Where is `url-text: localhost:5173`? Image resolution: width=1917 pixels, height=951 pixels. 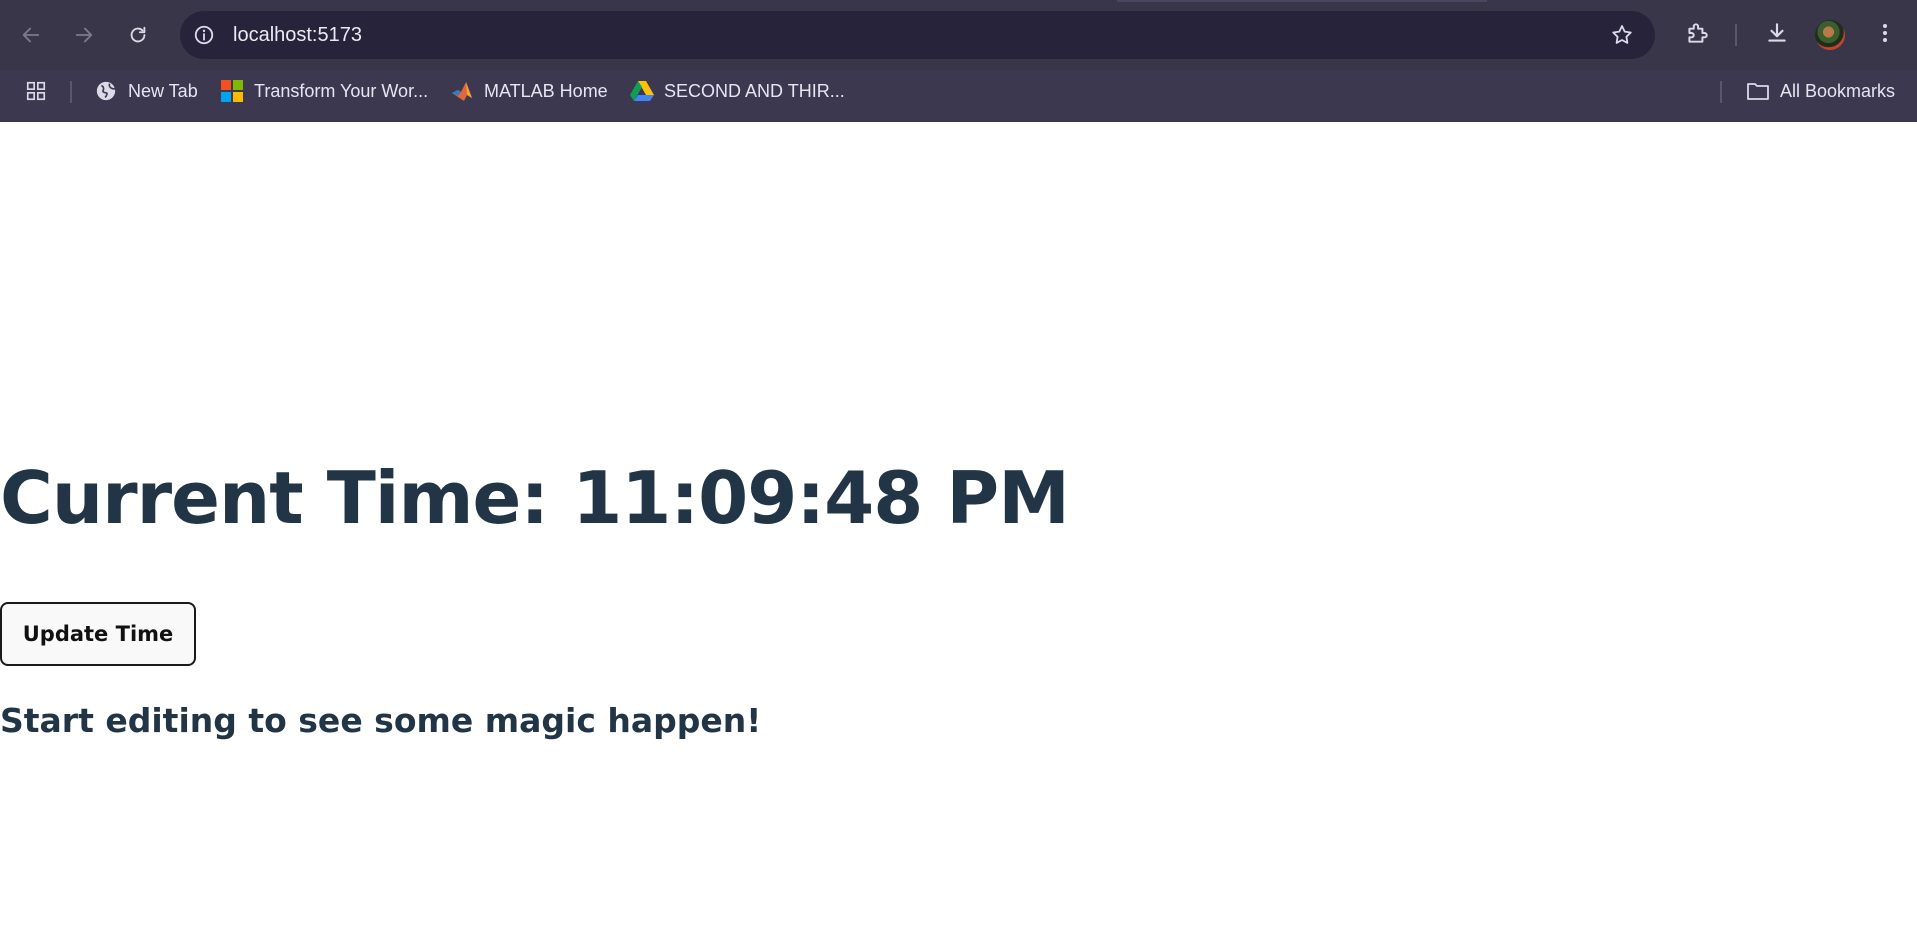 url-text: localhost:5173 is located at coordinates (297, 35).